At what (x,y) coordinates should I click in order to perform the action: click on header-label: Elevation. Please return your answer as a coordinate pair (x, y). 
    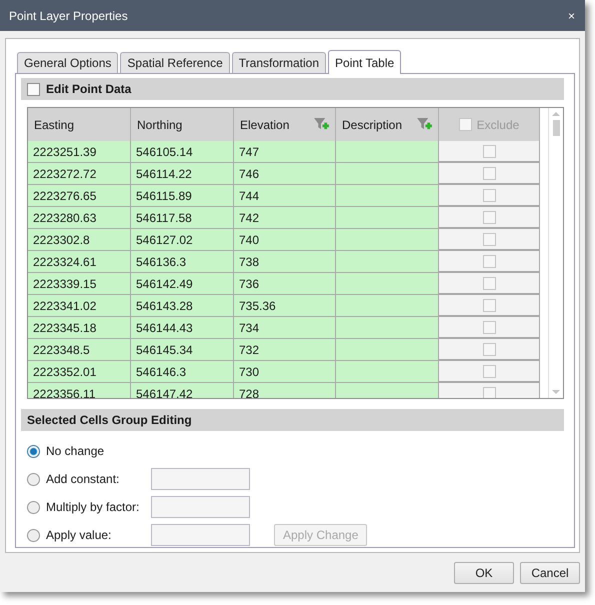
    Looking at the image, I should click on (265, 125).